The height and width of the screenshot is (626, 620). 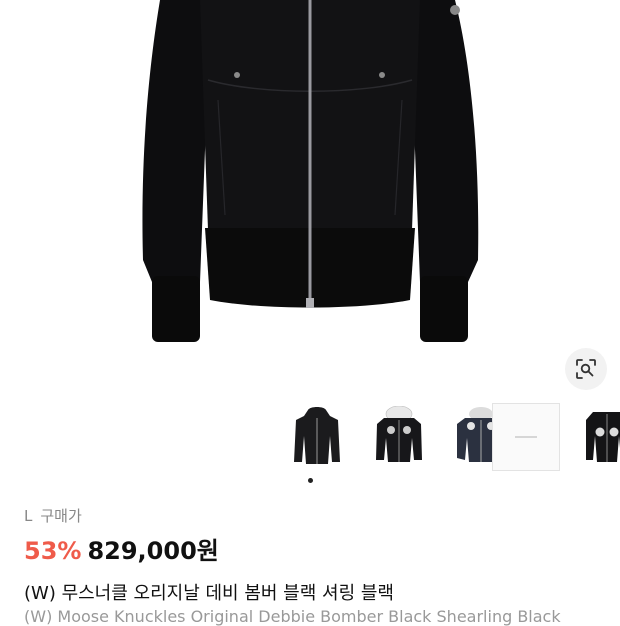 What do you see at coordinates (61, 516) in the screenshot?
I see `purchase-price-label: 구매가` at bounding box center [61, 516].